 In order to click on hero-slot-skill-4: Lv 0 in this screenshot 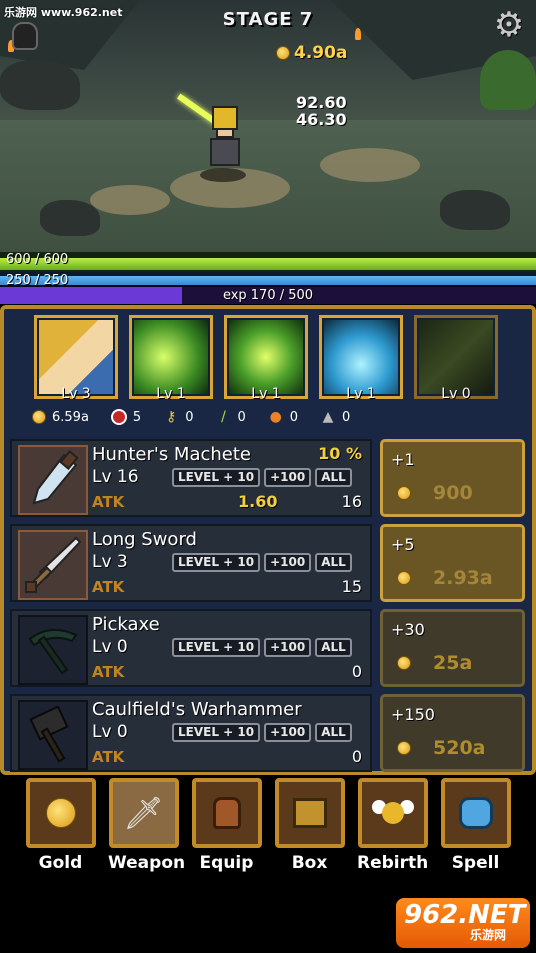, I will do `click(456, 358)`.